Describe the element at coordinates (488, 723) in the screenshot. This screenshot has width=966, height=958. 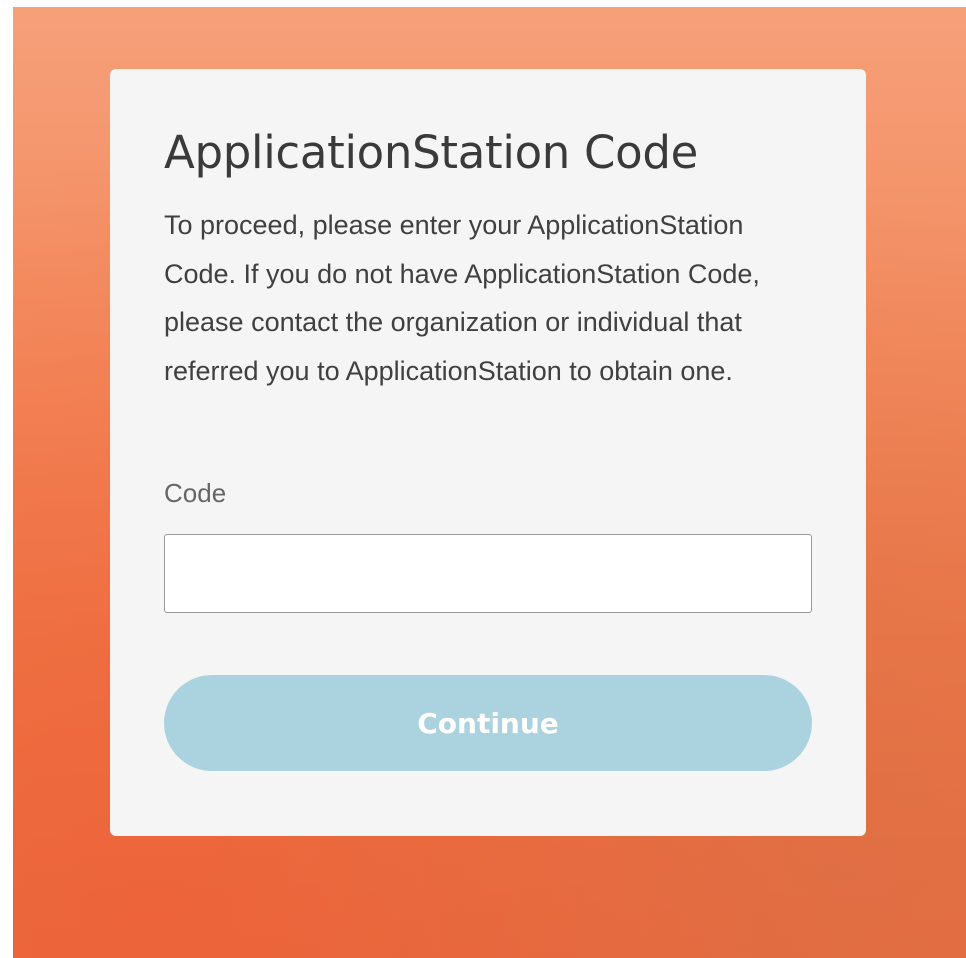
I see `continue-button: Continue` at that location.